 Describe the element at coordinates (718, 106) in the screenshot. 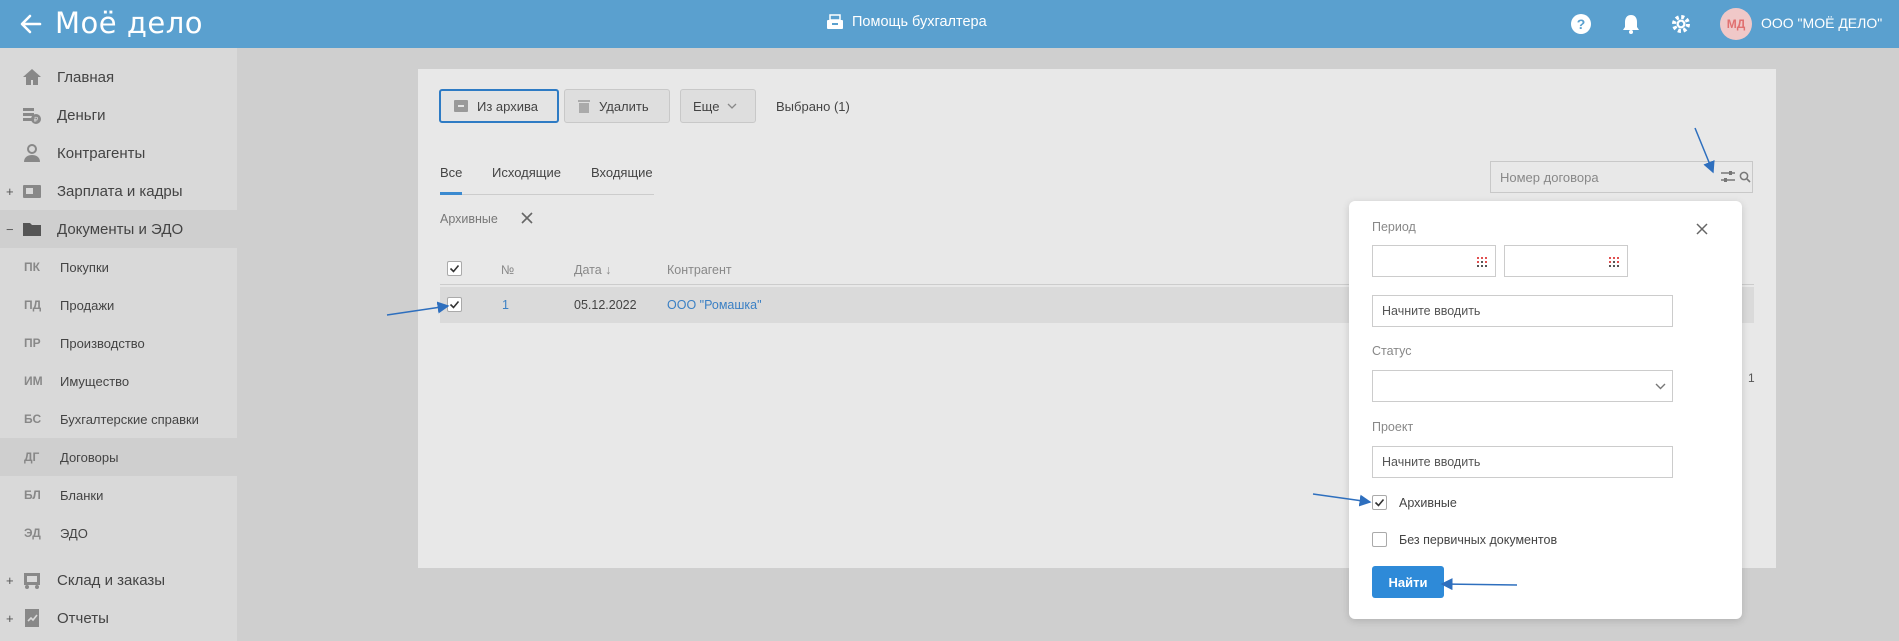

I see `more-dropdown: Еще` at that location.